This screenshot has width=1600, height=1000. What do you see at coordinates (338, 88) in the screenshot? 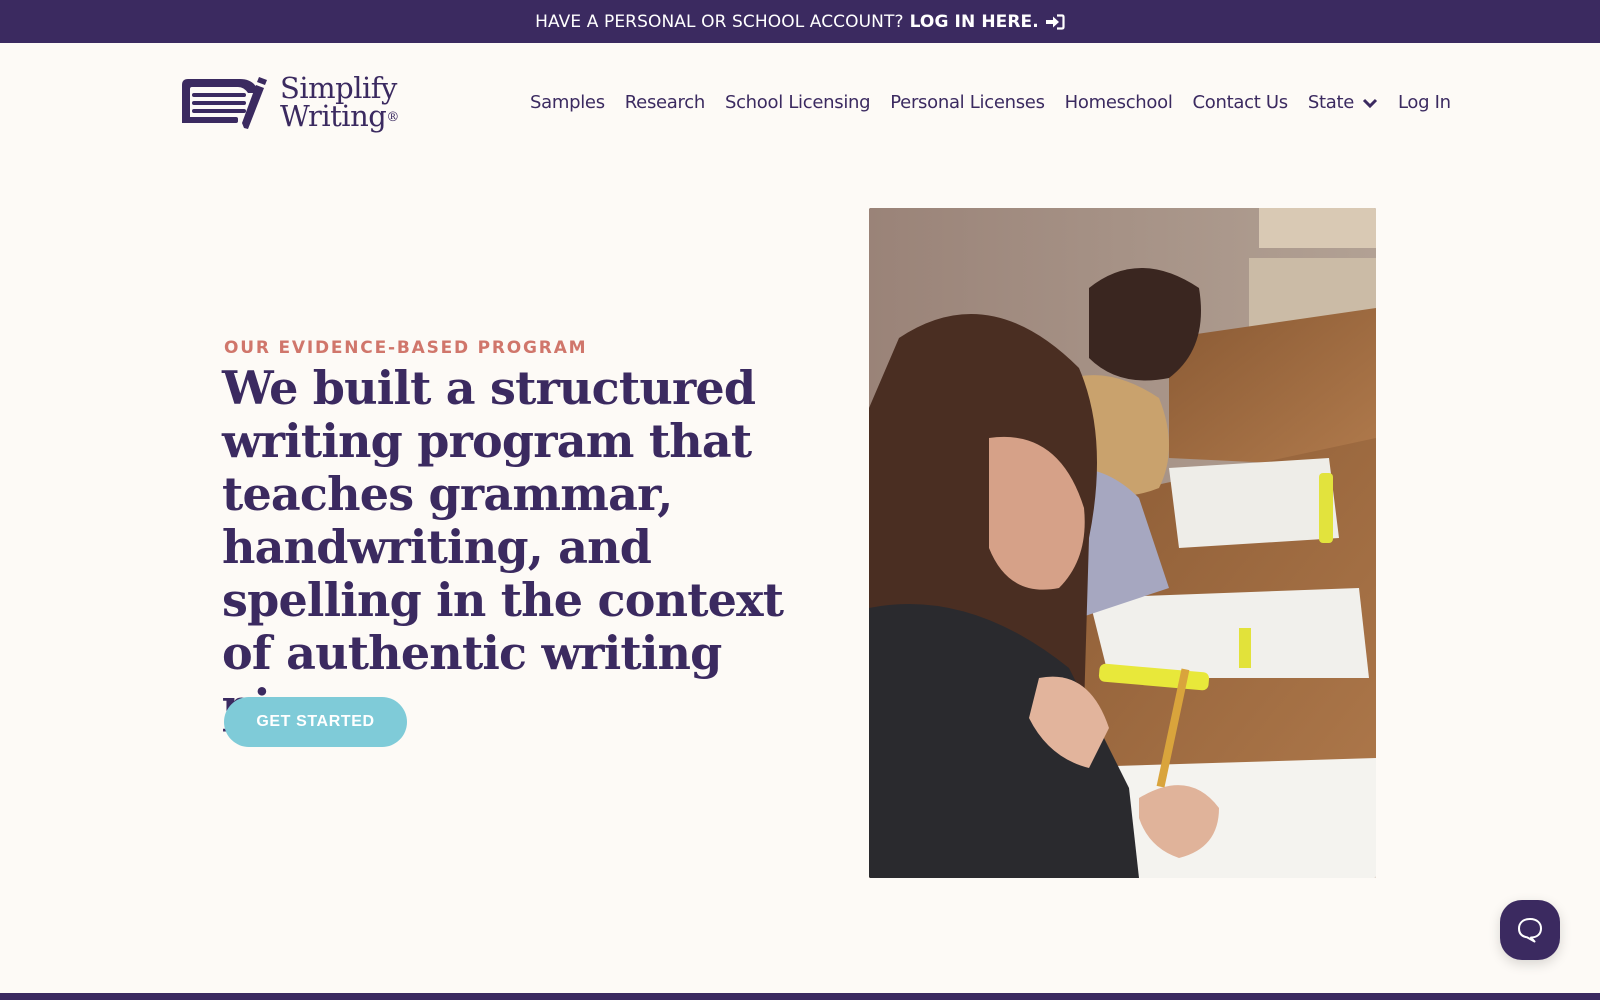
I see `brand-line-1: Simplify` at bounding box center [338, 88].